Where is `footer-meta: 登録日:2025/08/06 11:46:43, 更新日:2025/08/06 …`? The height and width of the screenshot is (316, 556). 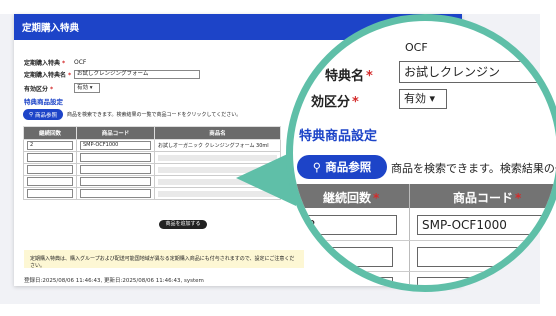 footer-meta: 登録日:2025/08/06 11:46:43, 更新日:2025/08/06 … is located at coordinates (114, 281).